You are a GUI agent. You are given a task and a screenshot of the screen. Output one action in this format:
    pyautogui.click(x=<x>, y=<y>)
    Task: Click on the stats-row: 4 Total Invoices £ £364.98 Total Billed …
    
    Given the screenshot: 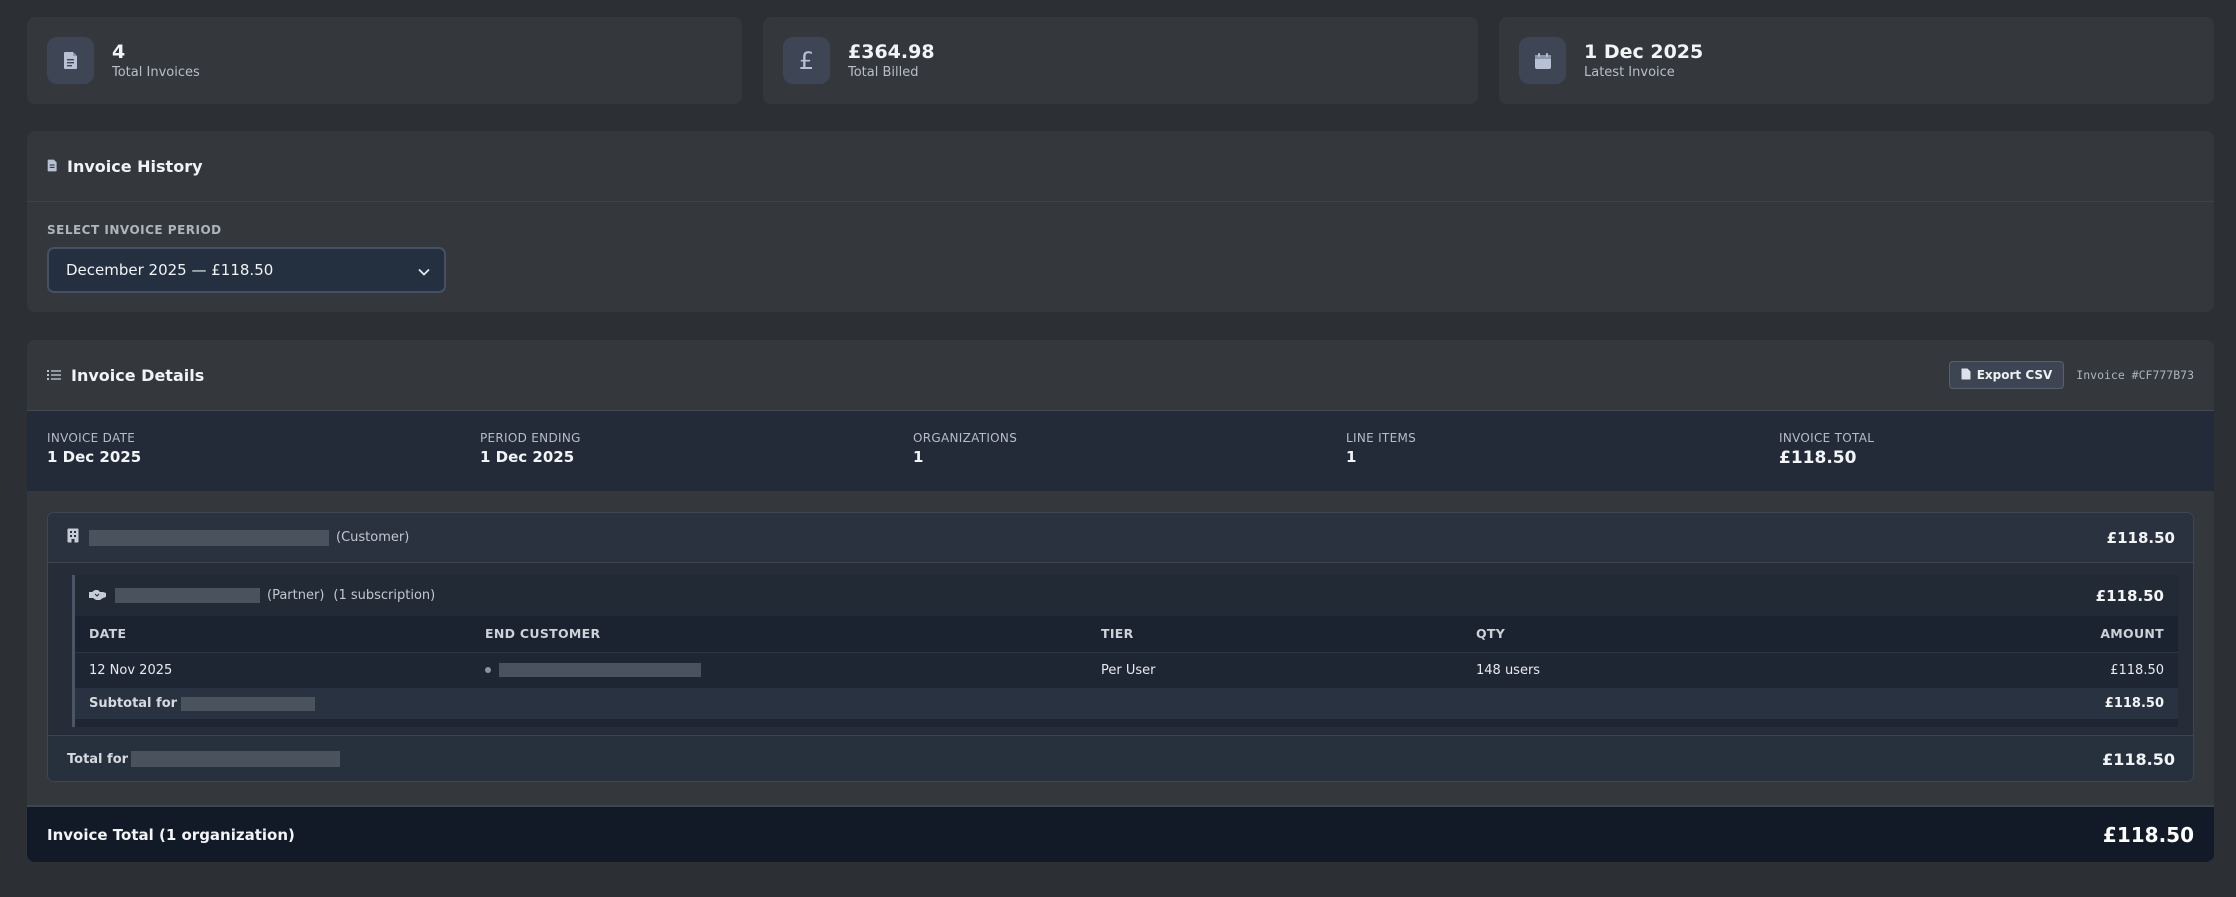 What is the action you would take?
    pyautogui.click(x=1120, y=60)
    